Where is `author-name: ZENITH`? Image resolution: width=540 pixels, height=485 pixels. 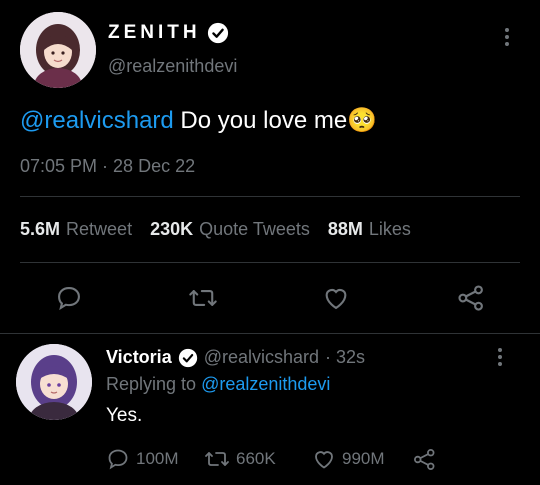 author-name: ZENITH is located at coordinates (154, 33).